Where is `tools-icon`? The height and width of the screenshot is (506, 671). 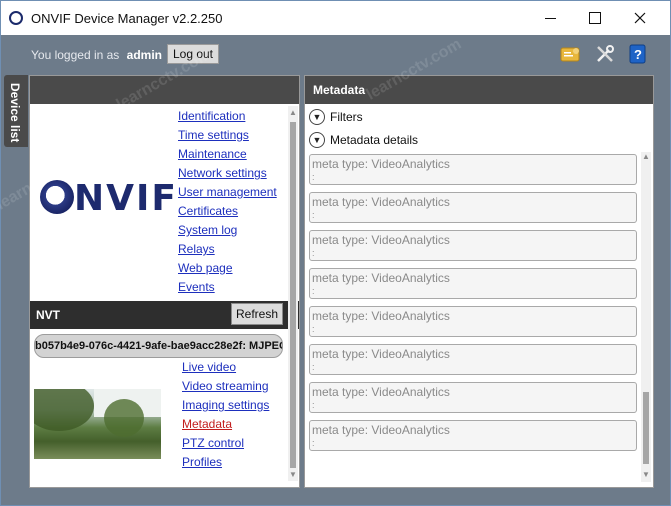
tools-icon is located at coordinates (605, 54).